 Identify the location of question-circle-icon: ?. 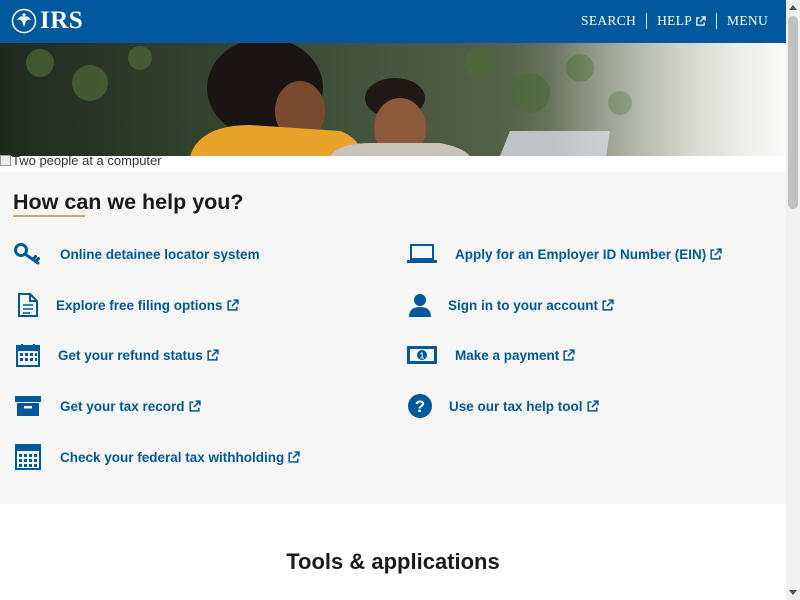
(420, 406).